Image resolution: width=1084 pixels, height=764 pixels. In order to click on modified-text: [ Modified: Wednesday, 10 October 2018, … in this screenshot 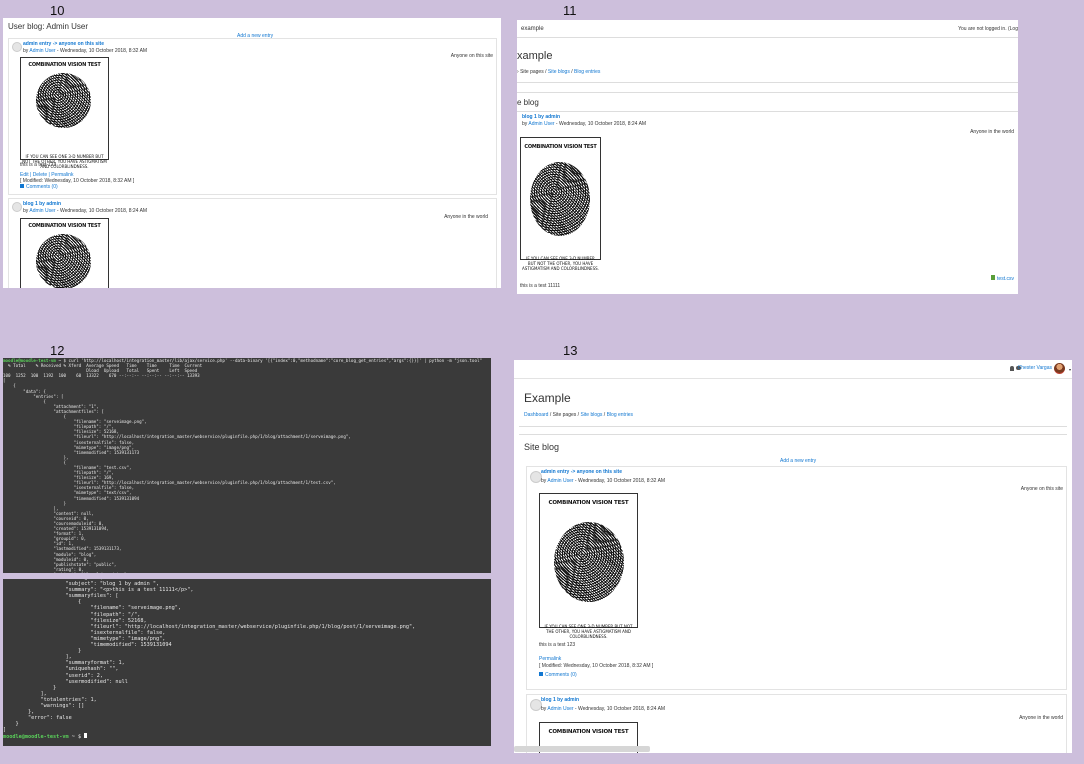, I will do `click(596, 666)`.